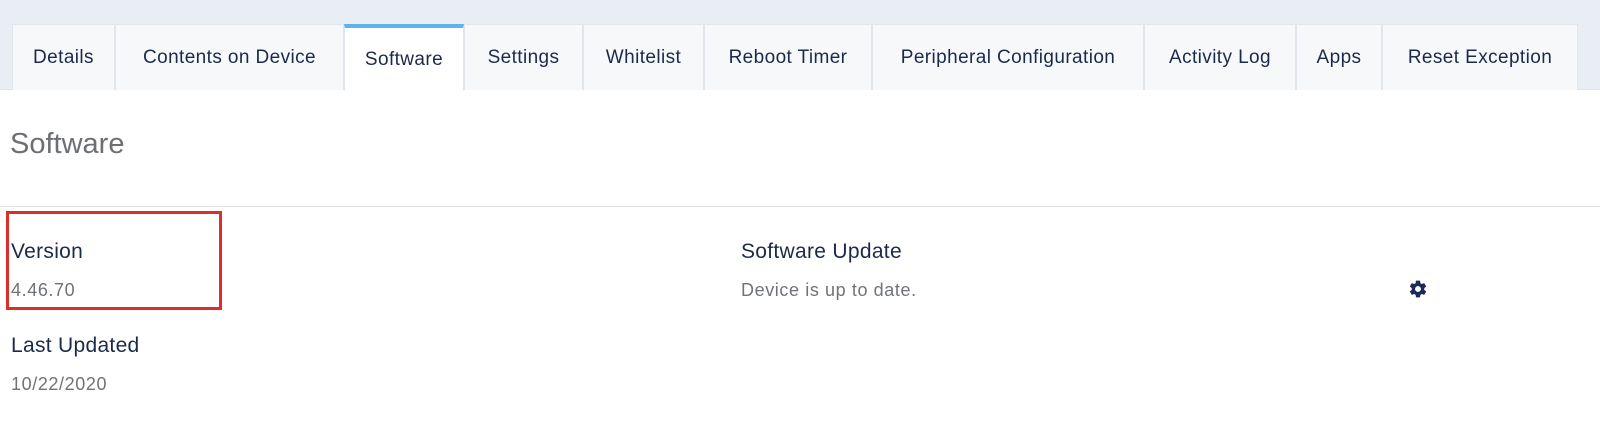 This screenshot has height=424, width=1600. I want to click on tab-label: Apps, so click(1339, 57).